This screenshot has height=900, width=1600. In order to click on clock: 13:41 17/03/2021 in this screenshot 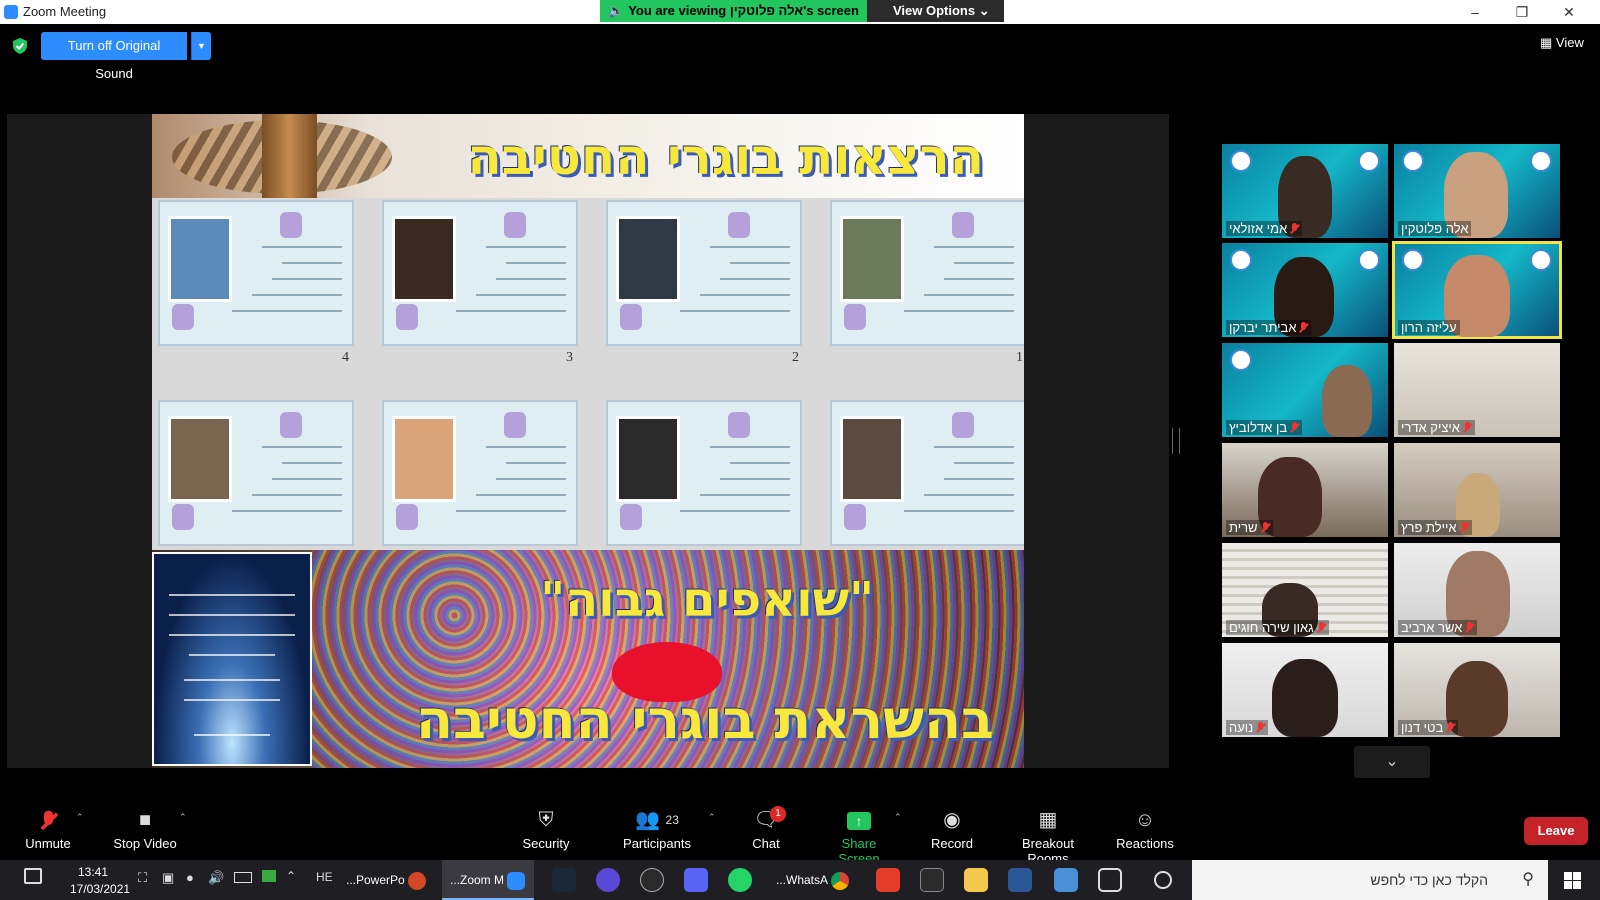, I will do `click(100, 881)`.